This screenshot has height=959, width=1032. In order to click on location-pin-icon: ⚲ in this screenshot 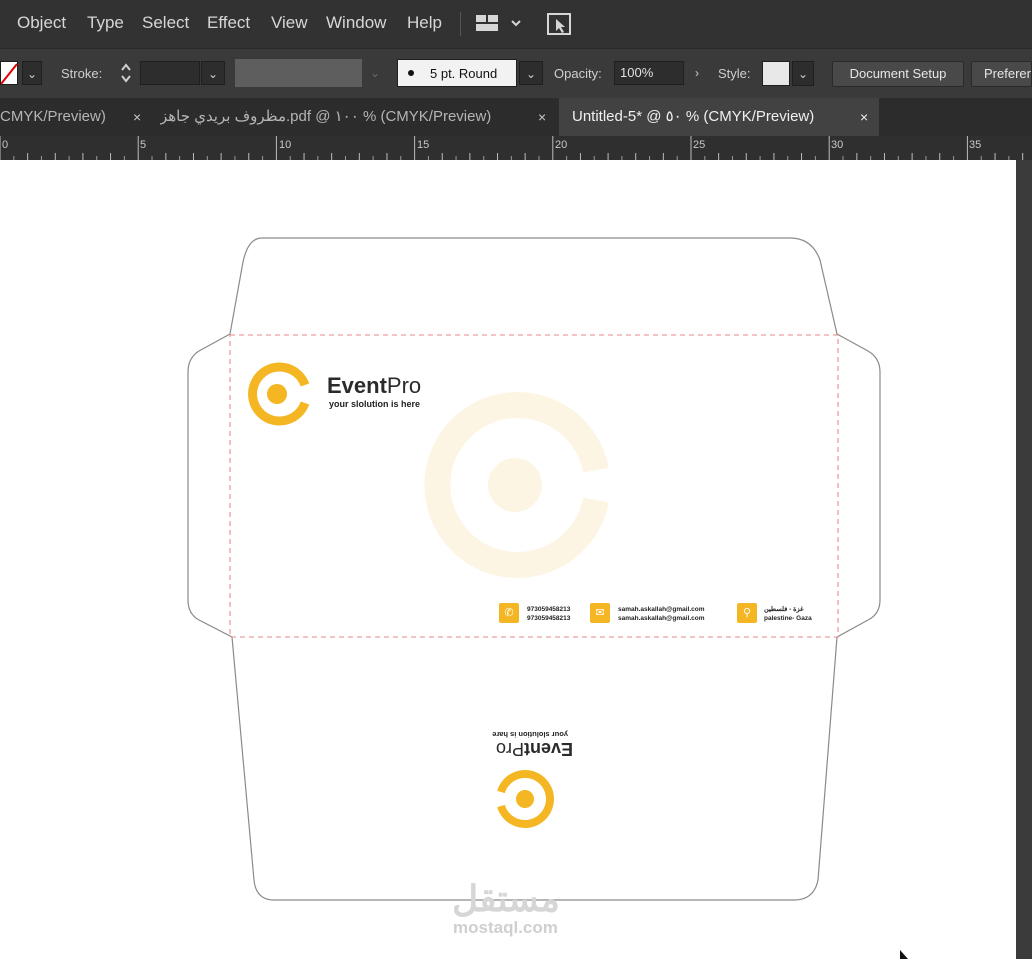, I will do `click(747, 613)`.